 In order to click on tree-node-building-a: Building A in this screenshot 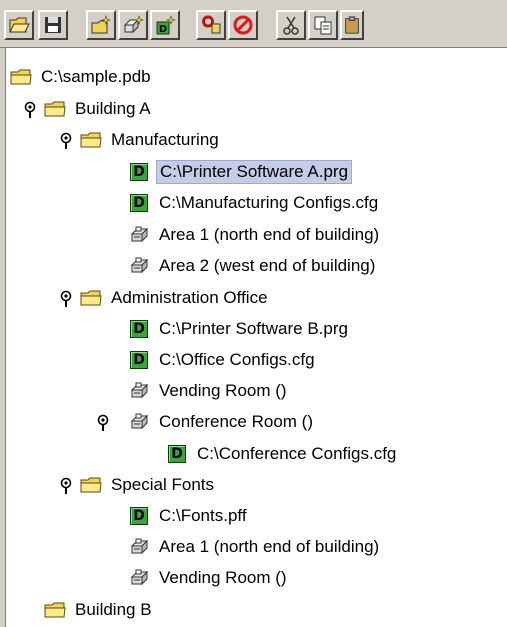, I will do `click(99, 109)`.